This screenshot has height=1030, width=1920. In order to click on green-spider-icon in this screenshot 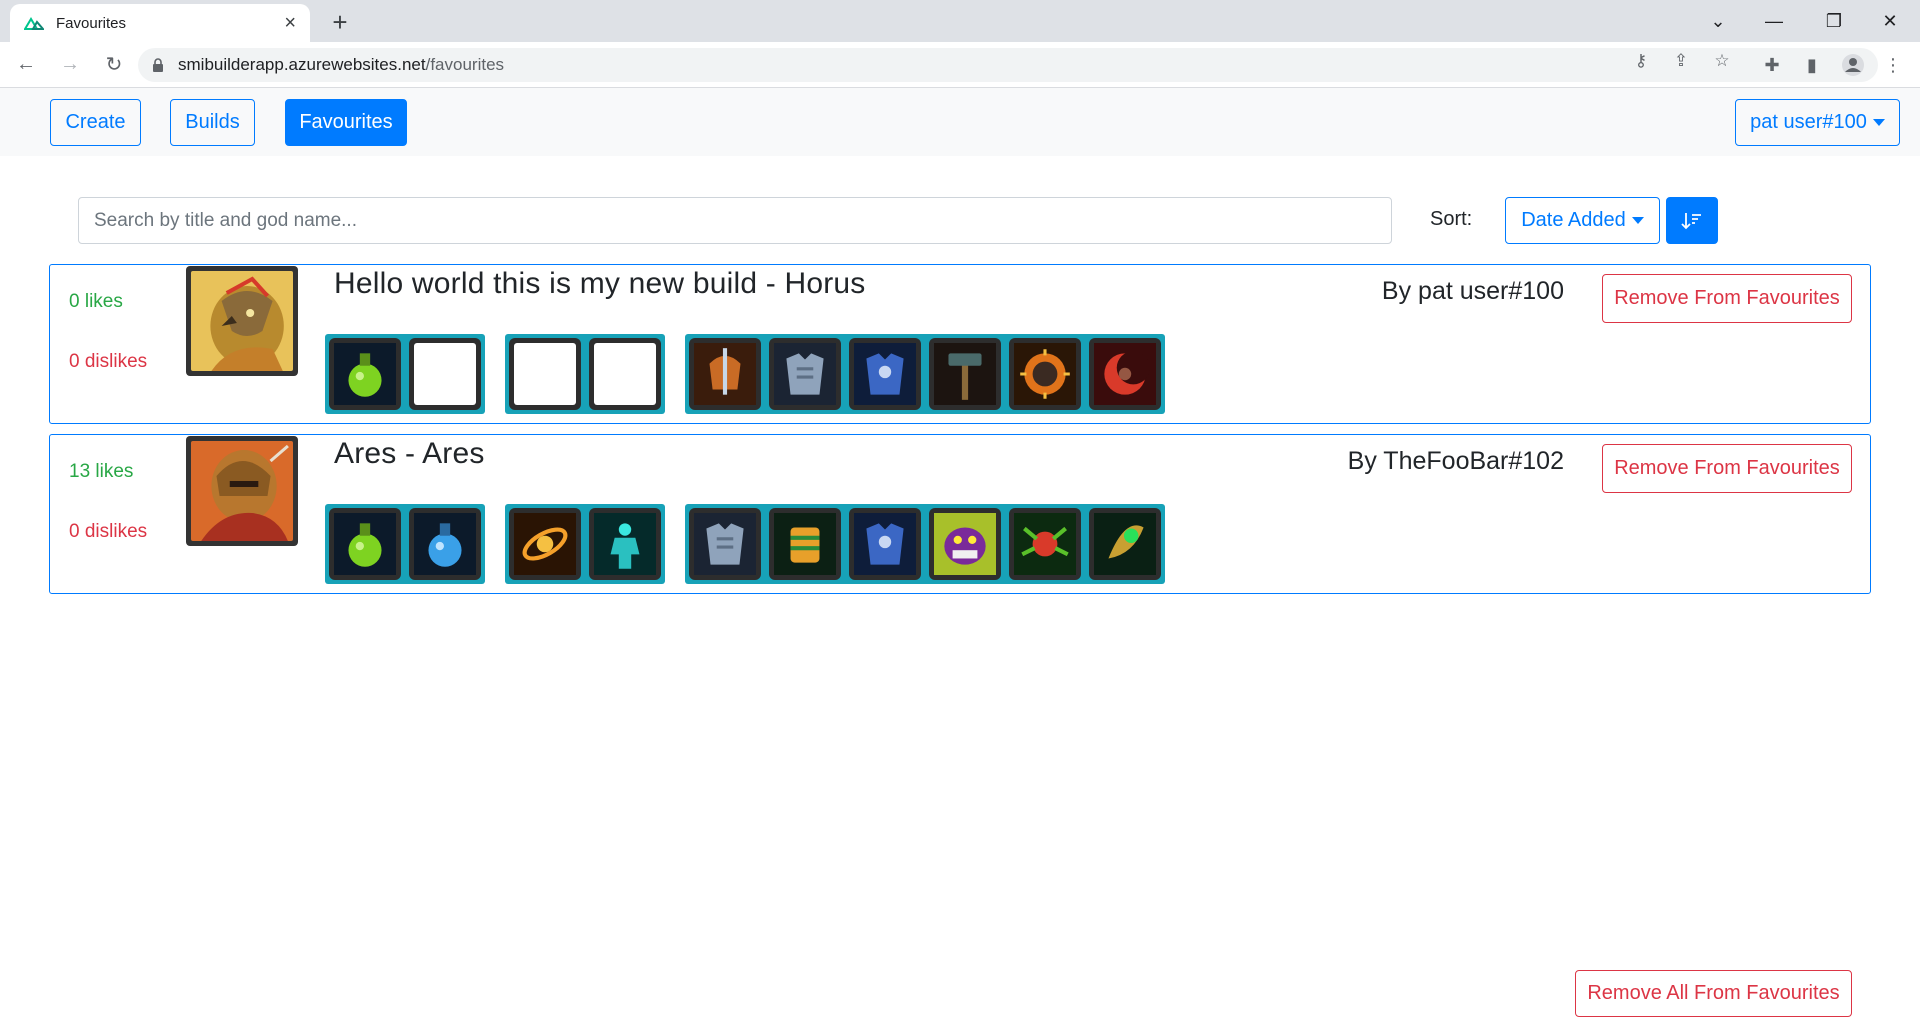, I will do `click(1045, 544)`.